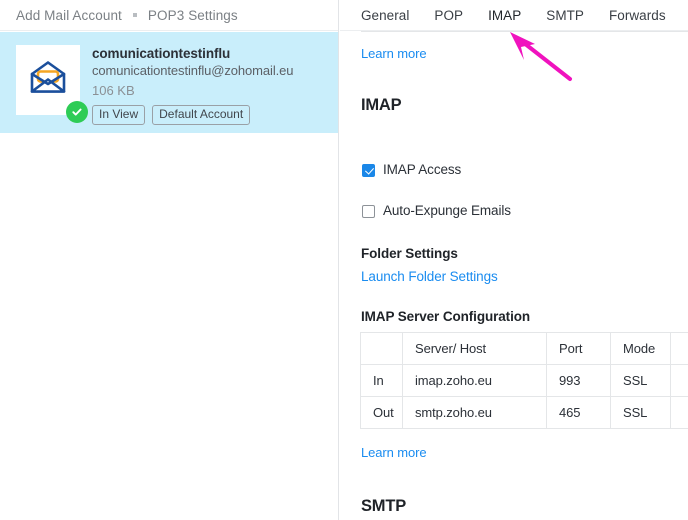 This screenshot has width=688, height=520. I want to click on open-envelope-icon, so click(48, 80).